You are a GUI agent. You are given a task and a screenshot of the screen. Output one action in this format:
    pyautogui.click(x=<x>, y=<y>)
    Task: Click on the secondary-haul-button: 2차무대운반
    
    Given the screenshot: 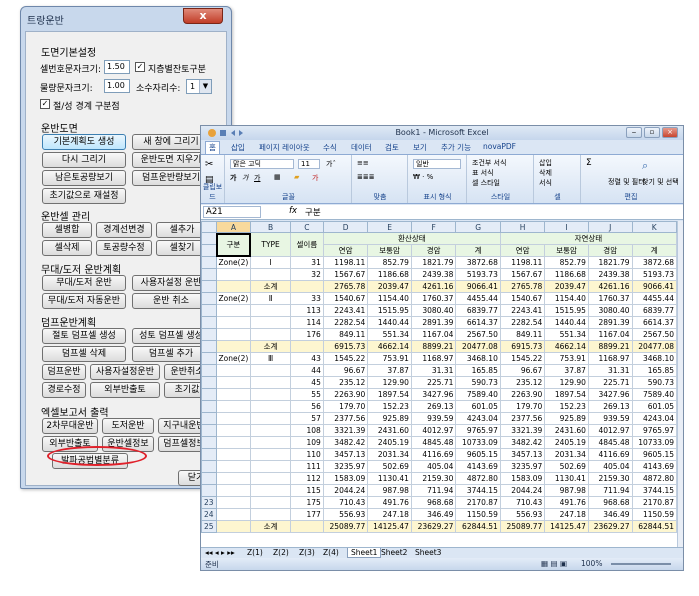 What is the action you would take?
    pyautogui.click(x=70, y=426)
    